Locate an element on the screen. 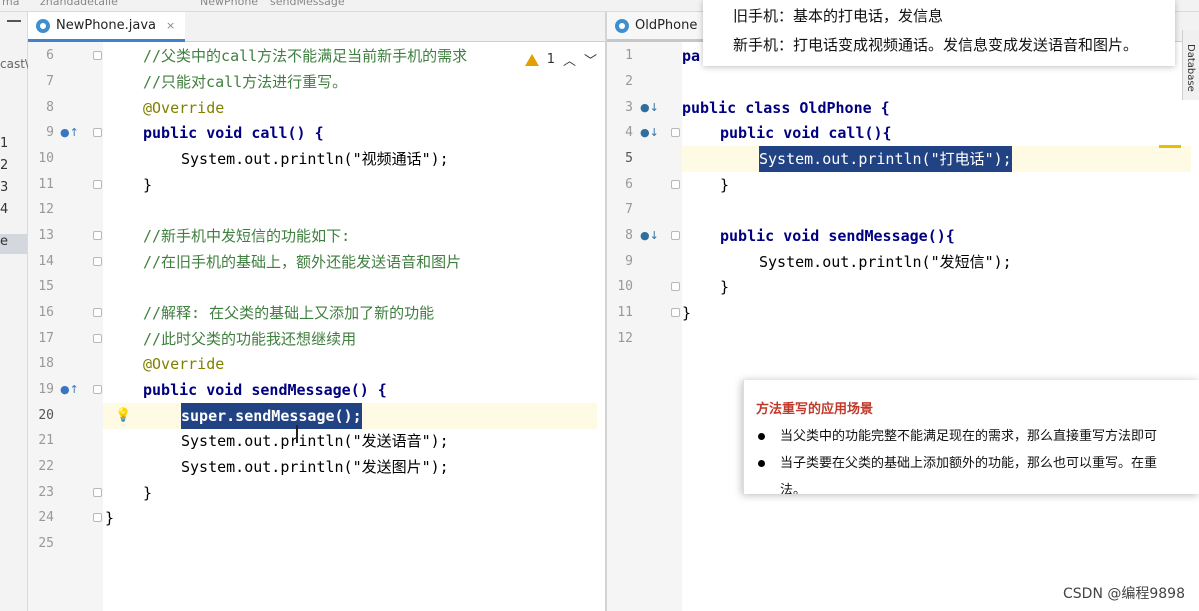 Image resolution: width=1199 pixels, height=611 pixels. error-stripe-mark is located at coordinates (1170, 146).